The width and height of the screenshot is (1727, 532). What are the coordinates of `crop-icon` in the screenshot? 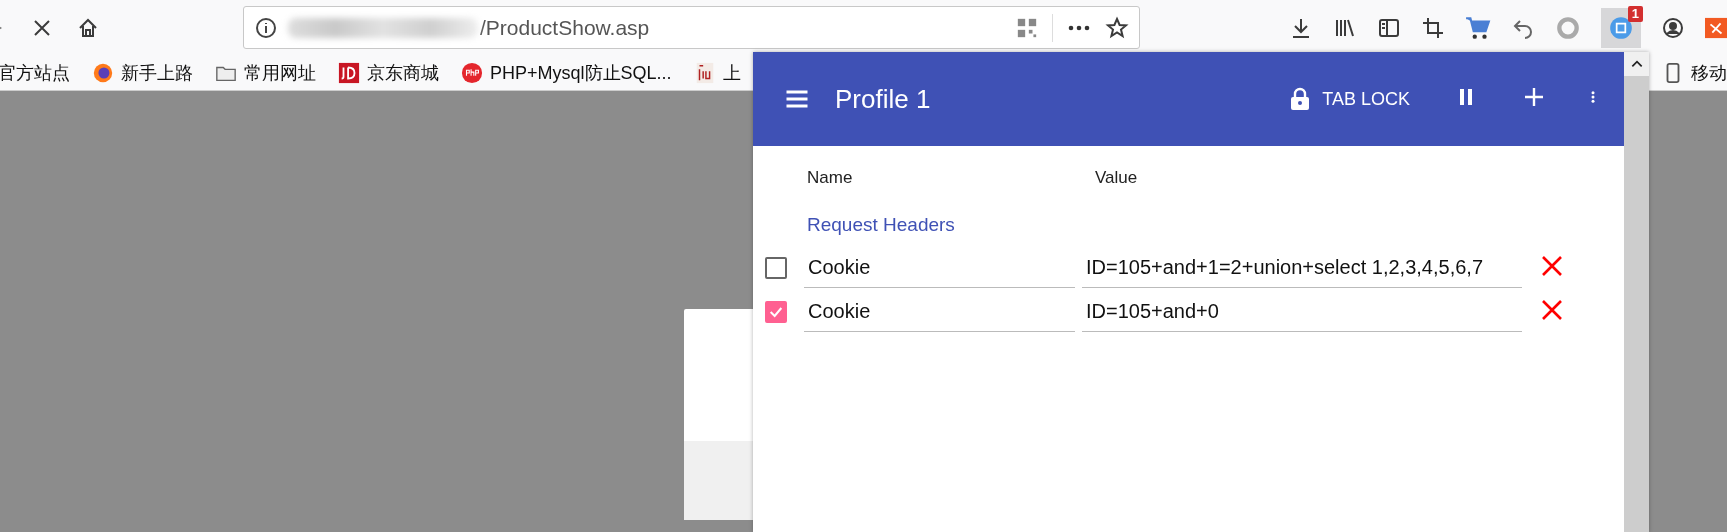 It's located at (1433, 27).